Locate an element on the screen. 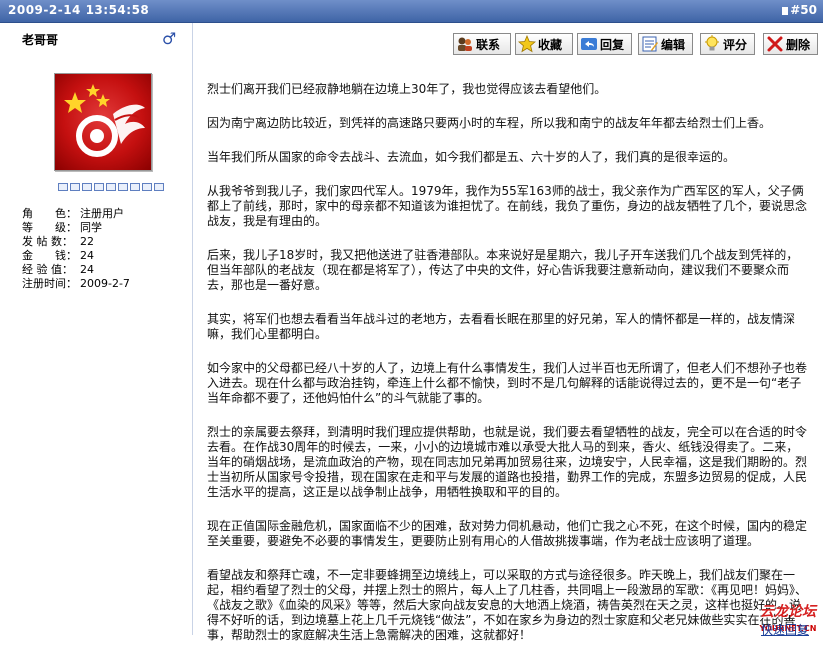  edit-icon is located at coordinates (650, 44).